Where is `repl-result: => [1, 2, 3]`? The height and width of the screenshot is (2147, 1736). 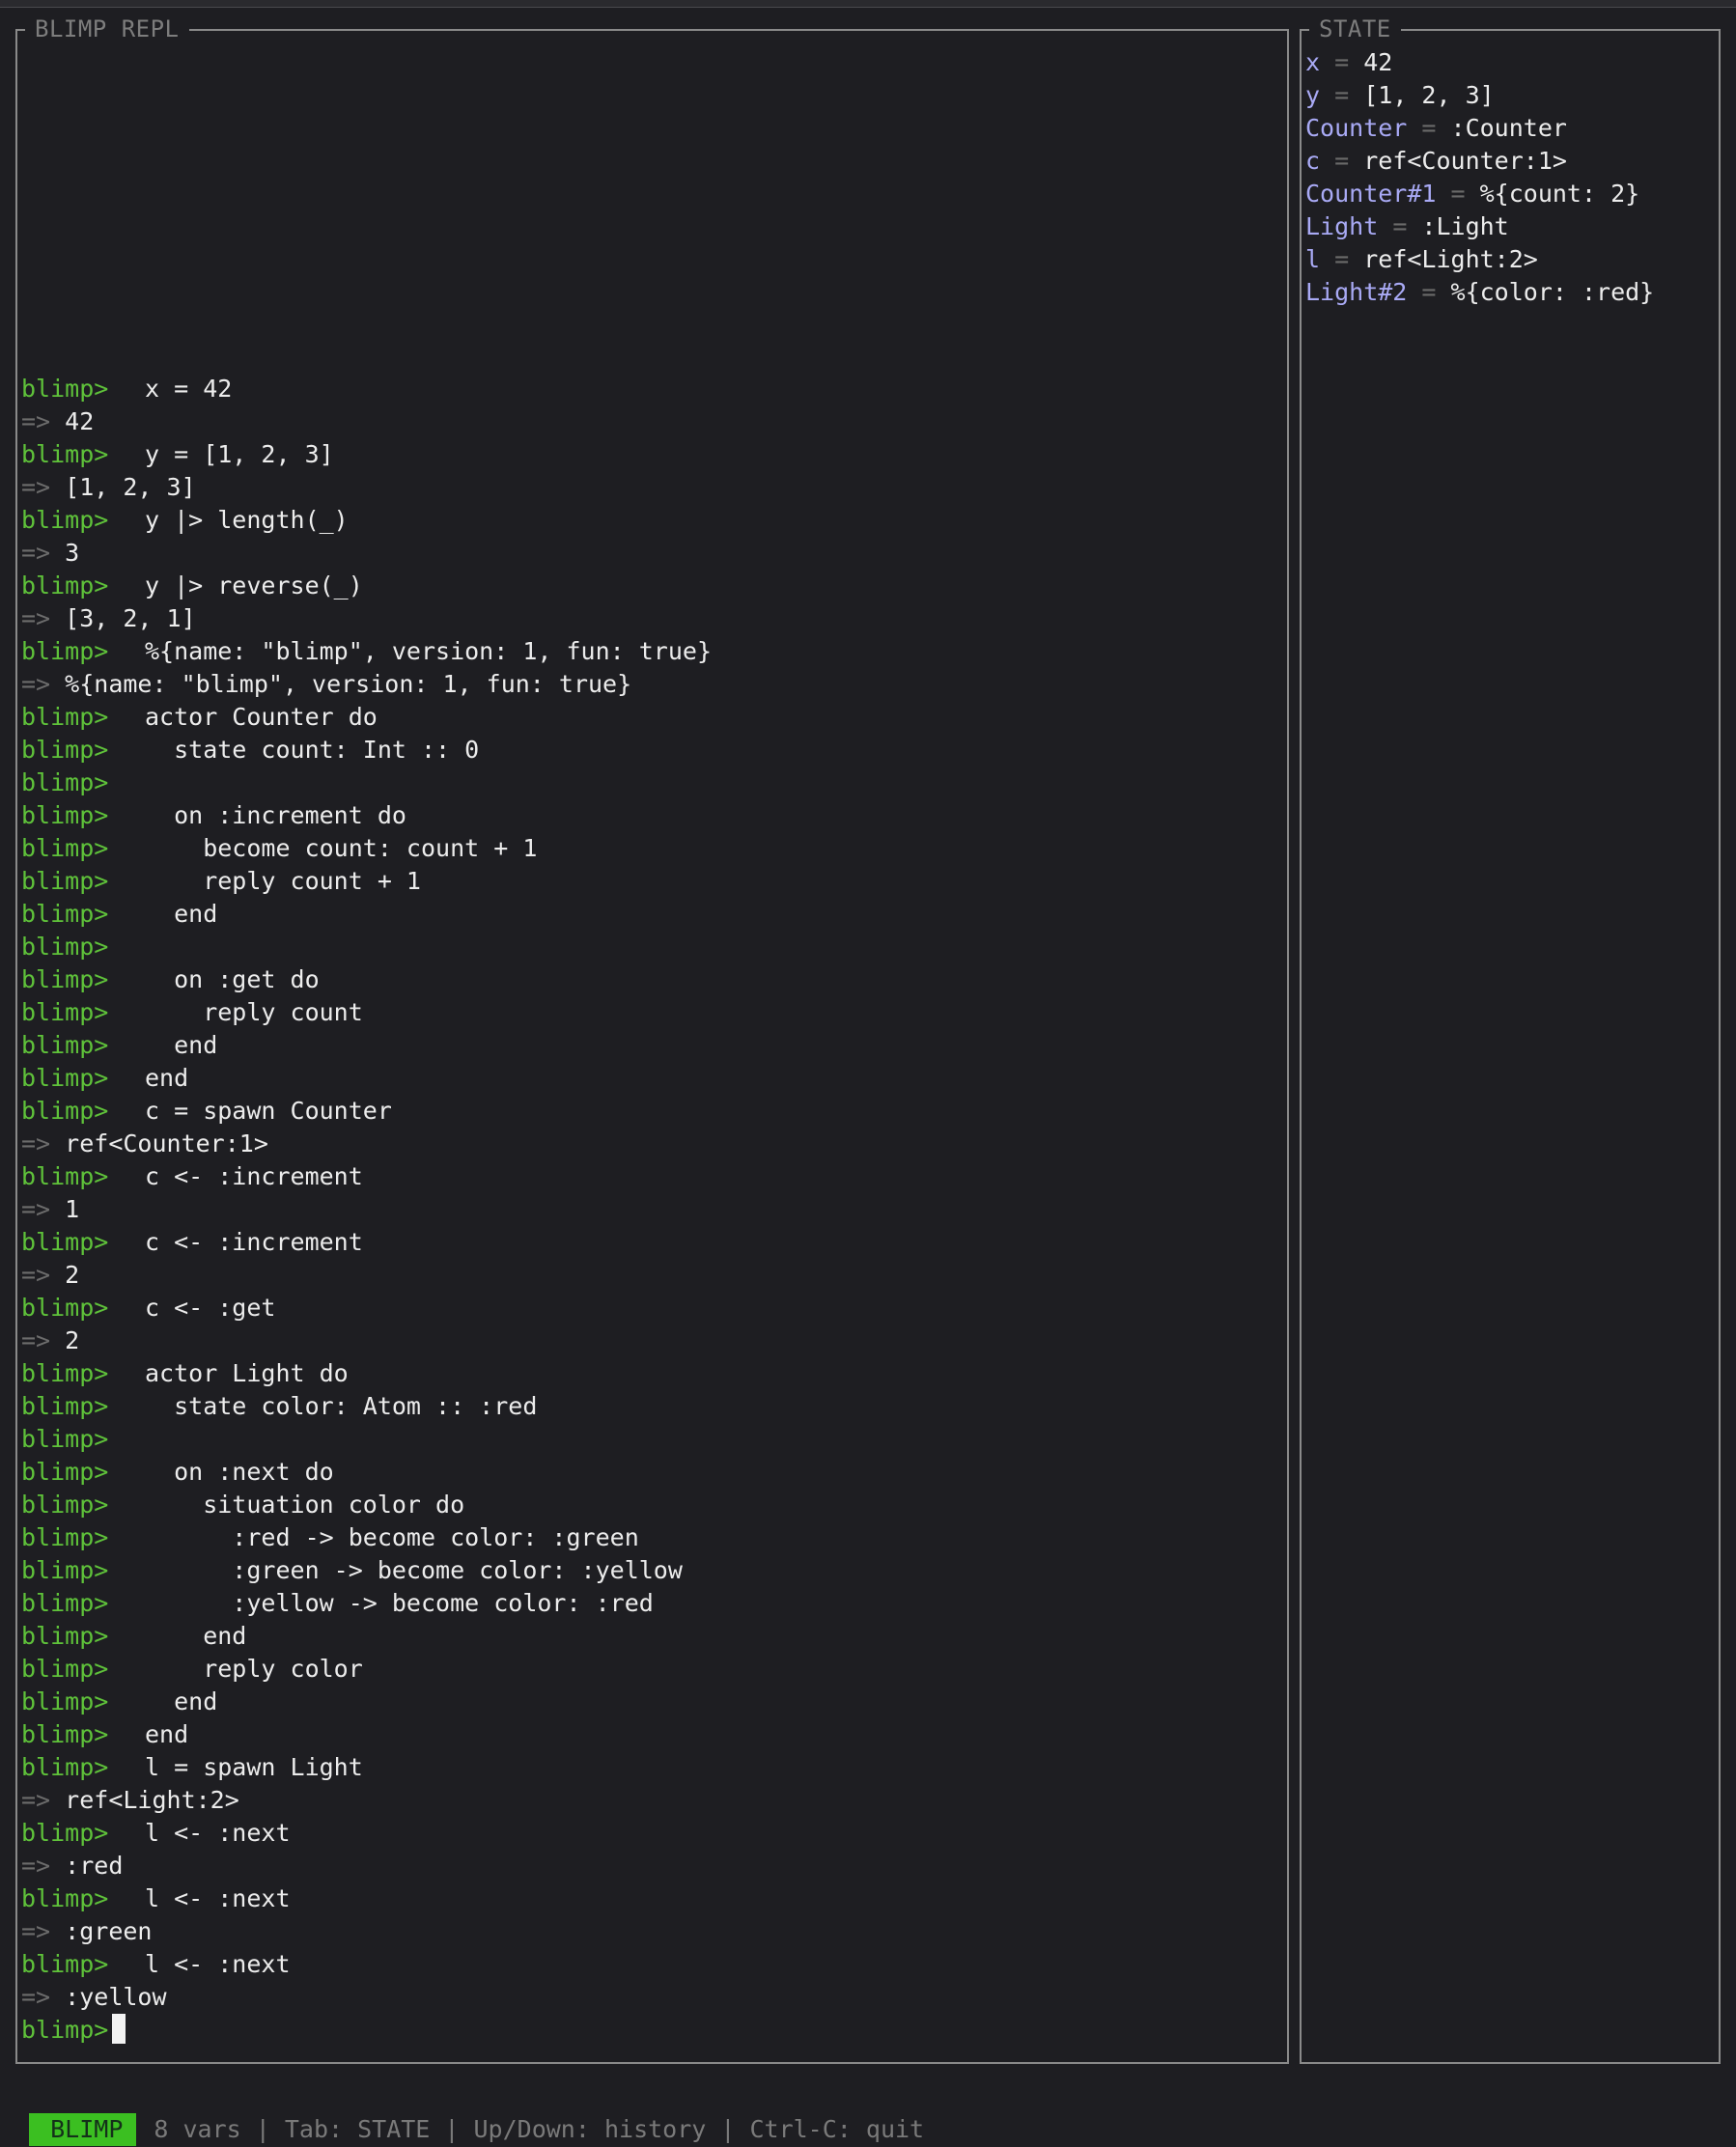 repl-result: => [1, 2, 3] is located at coordinates (652, 487).